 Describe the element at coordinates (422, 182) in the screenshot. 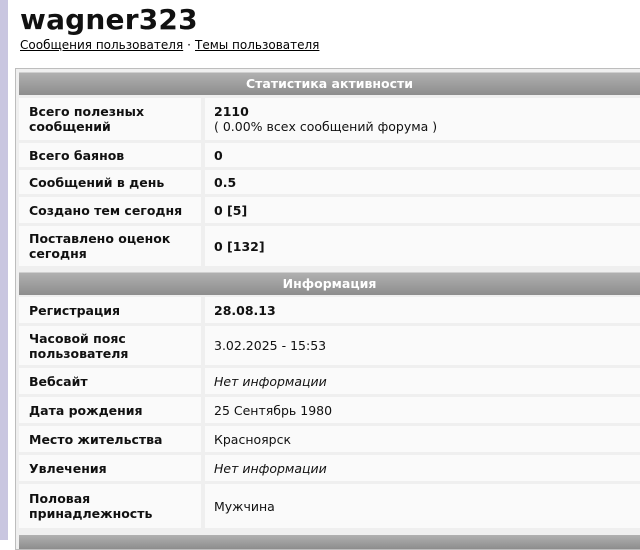

I see `row-value: 0.5` at that location.